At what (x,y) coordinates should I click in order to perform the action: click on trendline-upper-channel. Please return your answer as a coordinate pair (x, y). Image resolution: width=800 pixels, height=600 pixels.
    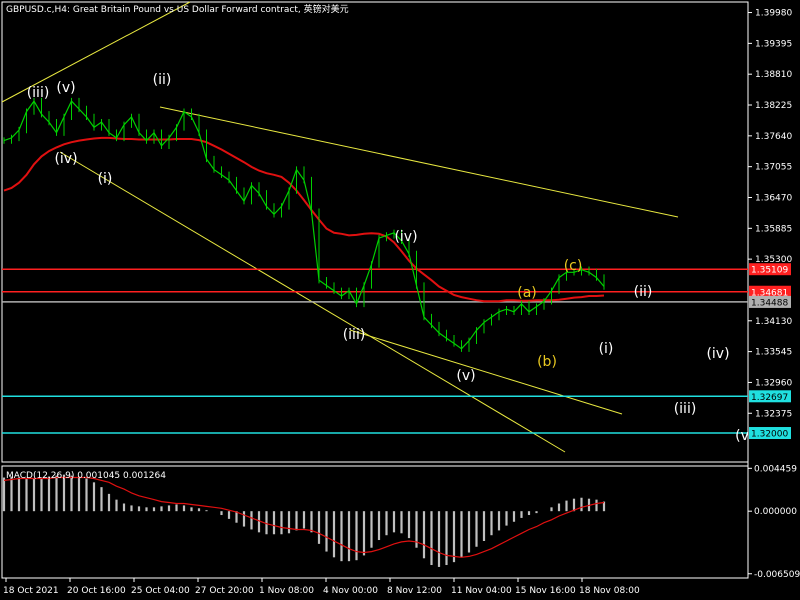
    Looking at the image, I should click on (419, 162).